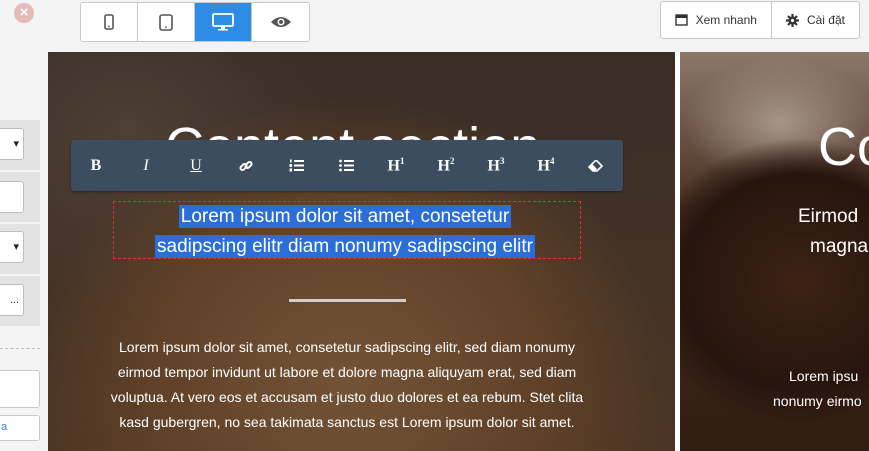  I want to click on settings-label: Cài đặt, so click(825, 20).